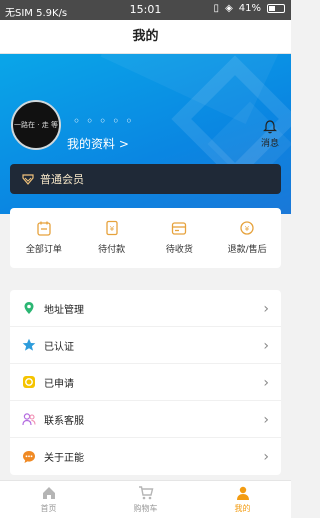 Image resolution: width=320 pixels, height=518 pixels. What do you see at coordinates (106, 121) in the screenshot?
I see `user-name: ◦◦◦◦◦` at bounding box center [106, 121].